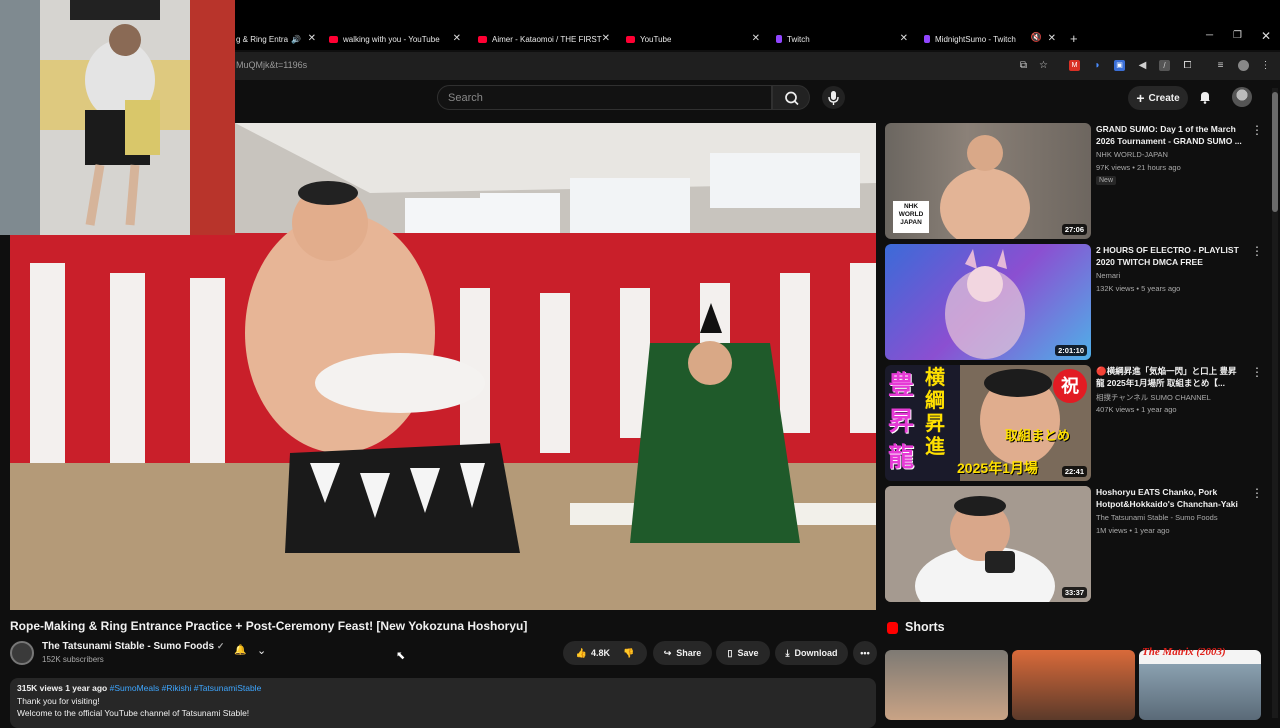 This screenshot has width=1280, height=728. I want to click on thumb-kanji-col-2: 横 綱 昇 進, so click(940, 413).